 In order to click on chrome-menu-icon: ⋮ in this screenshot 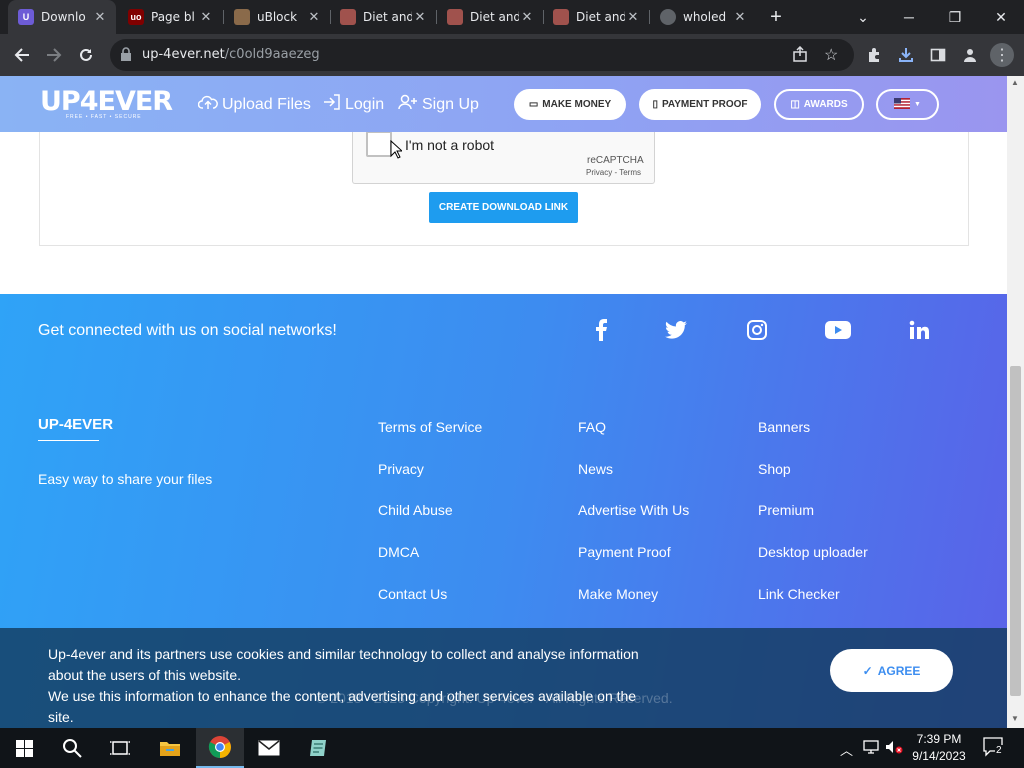, I will do `click(1002, 55)`.